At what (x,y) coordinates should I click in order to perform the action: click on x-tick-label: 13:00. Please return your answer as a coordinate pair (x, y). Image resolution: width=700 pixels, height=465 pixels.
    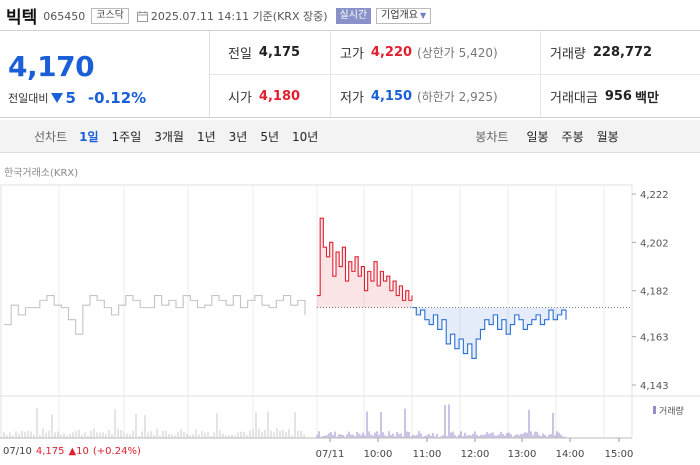
    Looking at the image, I should click on (522, 454).